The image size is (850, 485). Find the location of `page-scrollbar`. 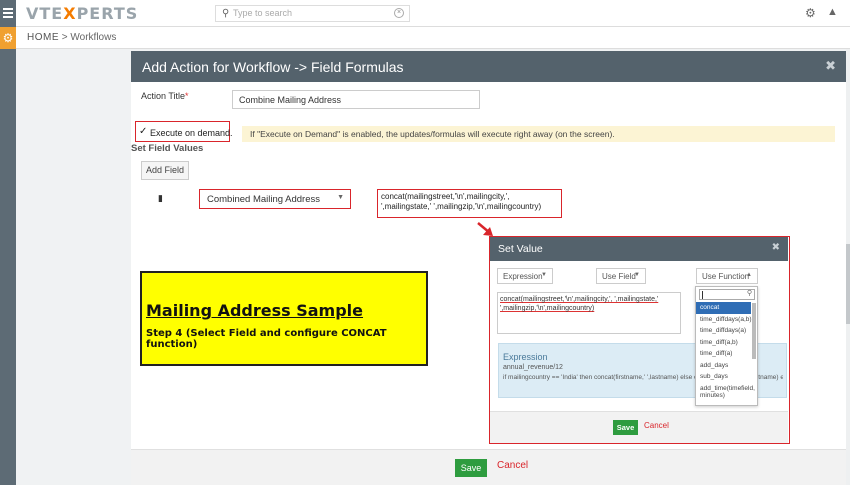

page-scrollbar is located at coordinates (848, 267).